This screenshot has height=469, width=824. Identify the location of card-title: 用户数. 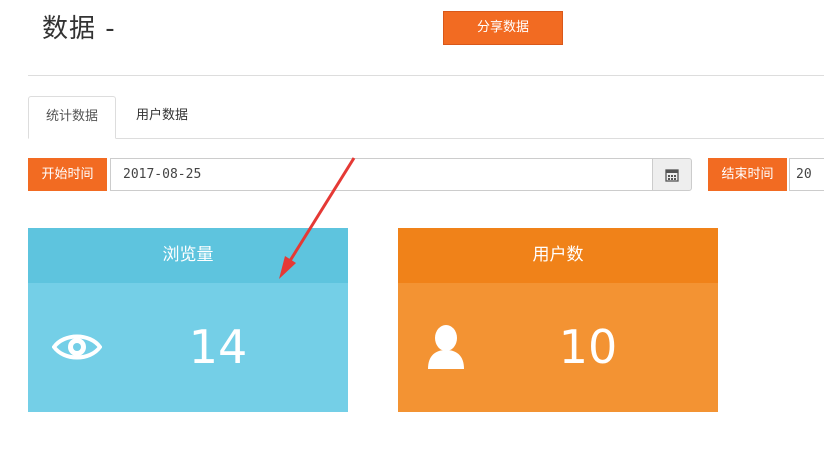
(558, 255).